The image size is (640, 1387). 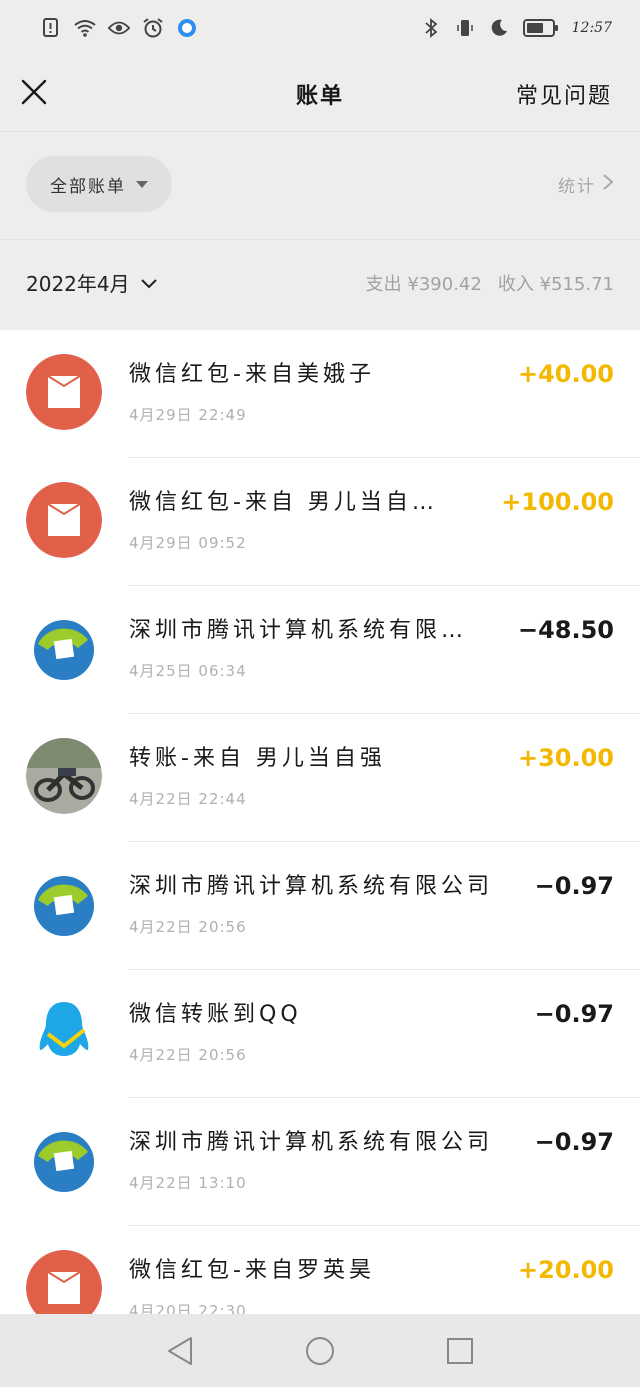 I want to click on stats-label: 统计, so click(x=577, y=187).